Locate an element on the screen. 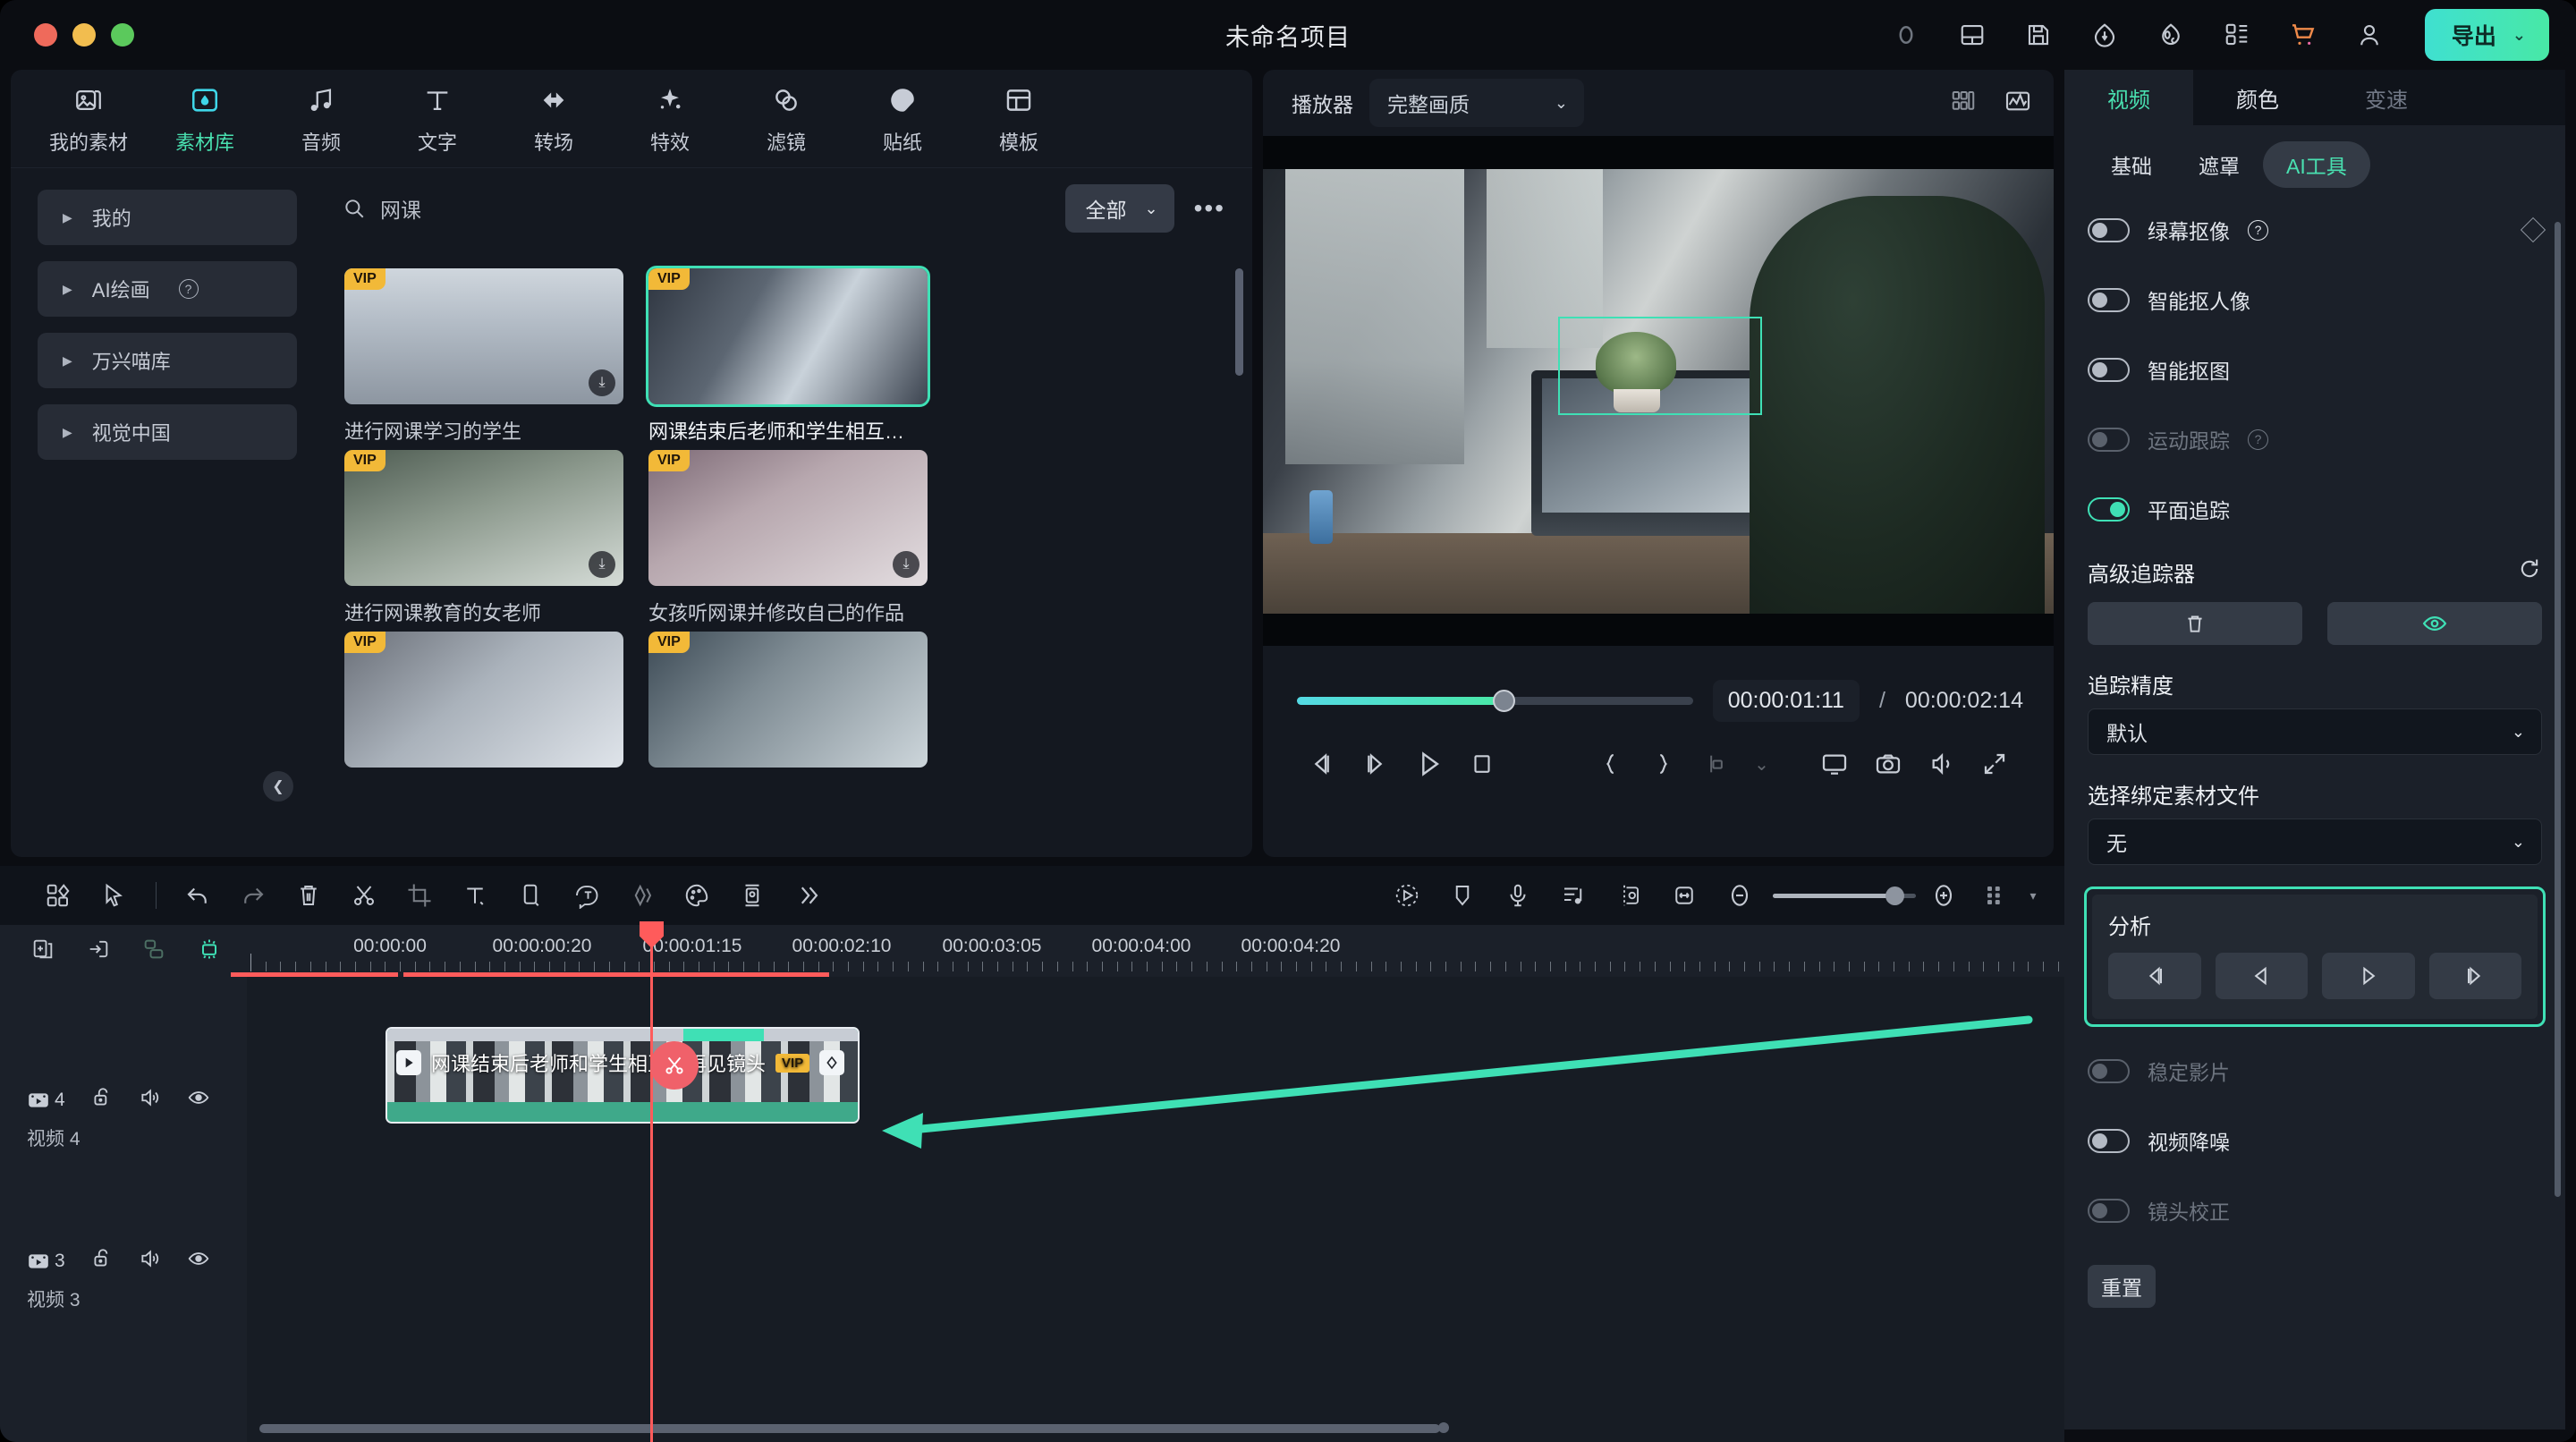 This screenshot has height=1442, width=2576. timeline-clip: 网课结束后老师和学生相互说再见镜头 VIP is located at coordinates (623, 1075).